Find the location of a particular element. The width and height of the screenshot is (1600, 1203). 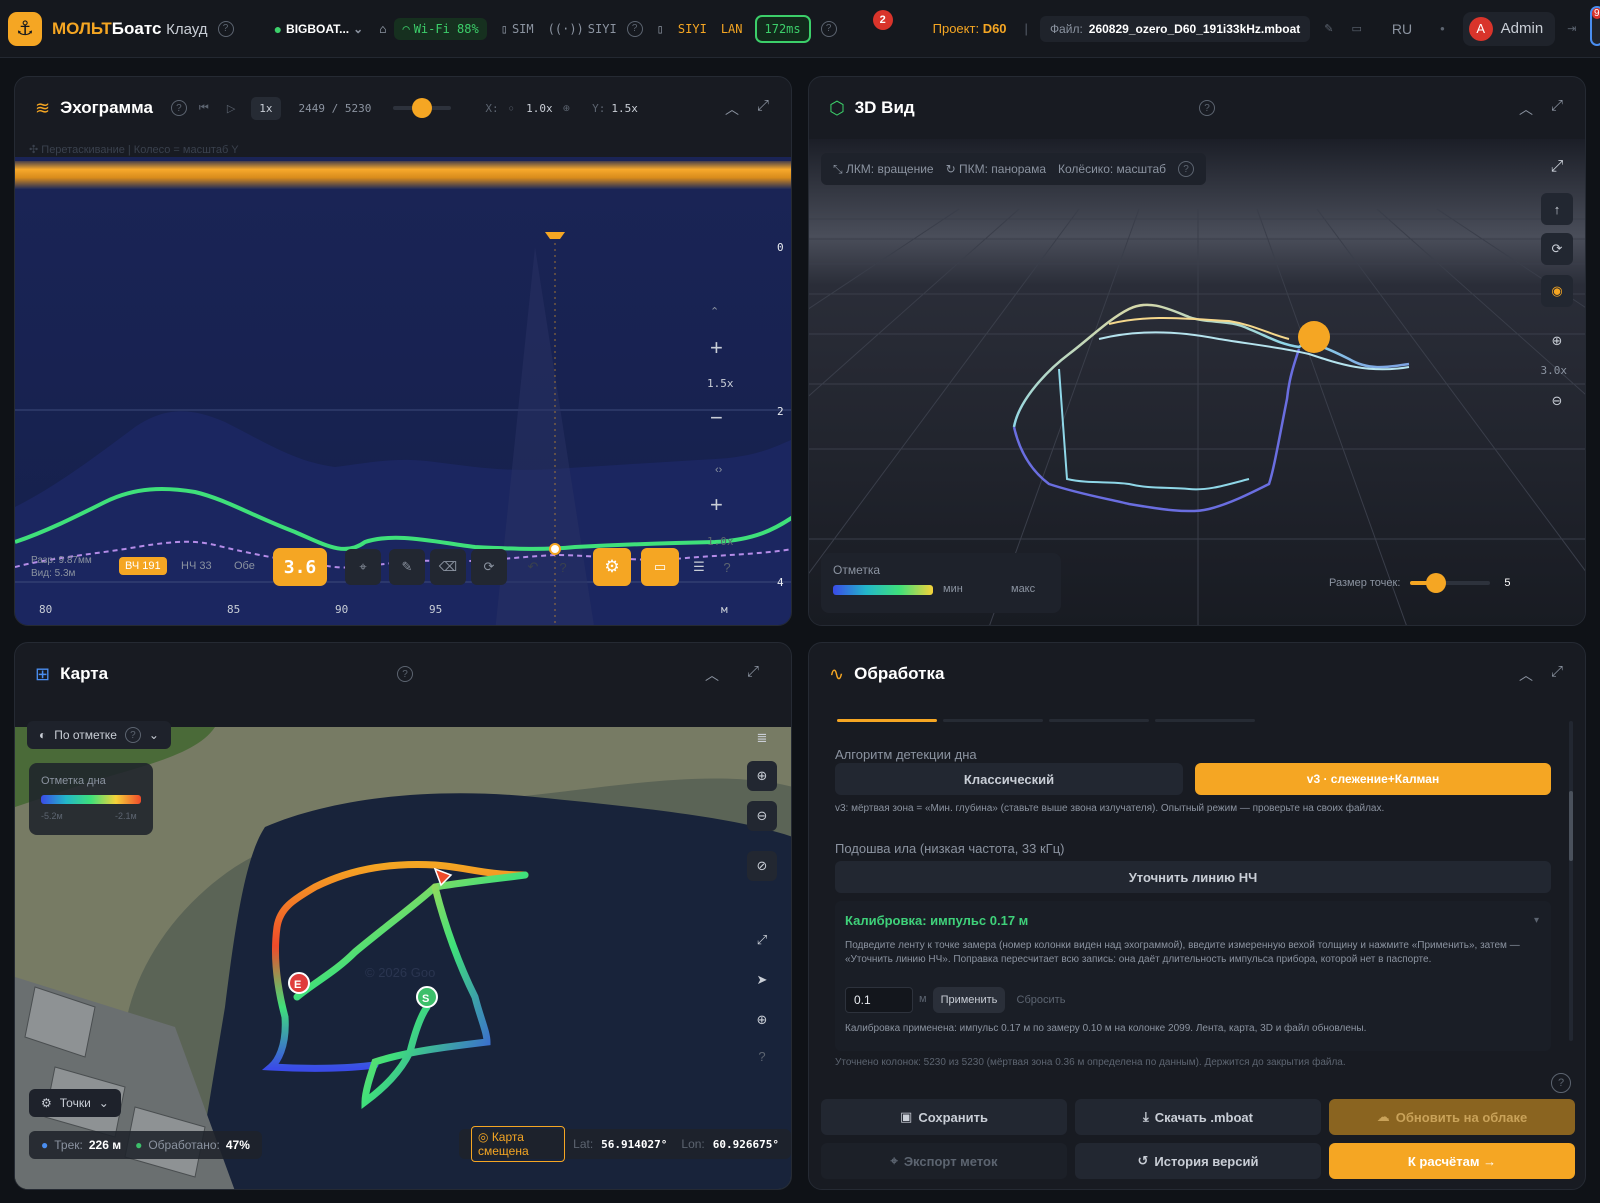

y-scale-value: 1.5x is located at coordinates (624, 108).